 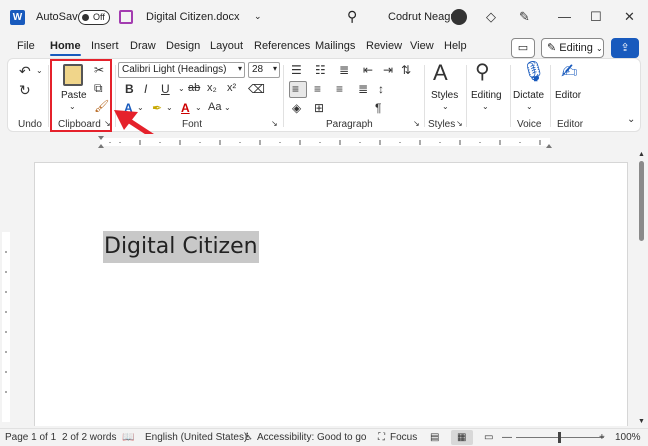 I want to click on multilevel-list-icon: ≣, so click(x=344, y=70).